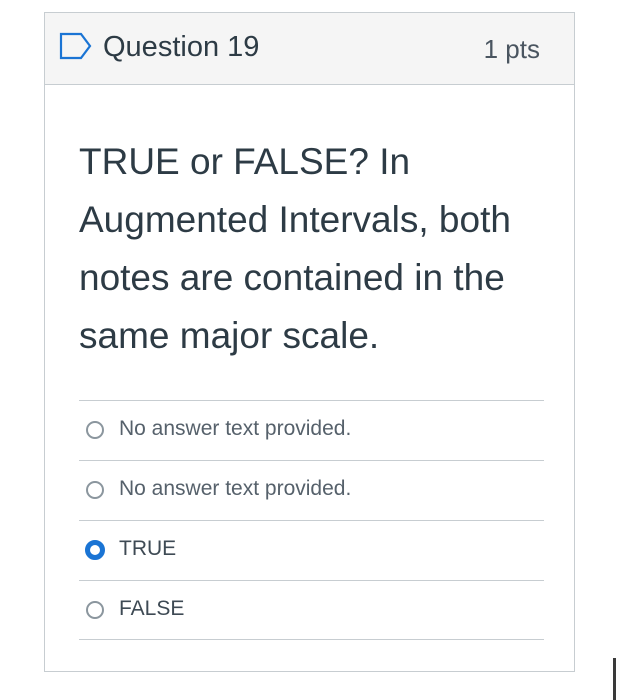 The width and height of the screenshot is (622, 700). I want to click on scrollbar-handle, so click(614, 679).